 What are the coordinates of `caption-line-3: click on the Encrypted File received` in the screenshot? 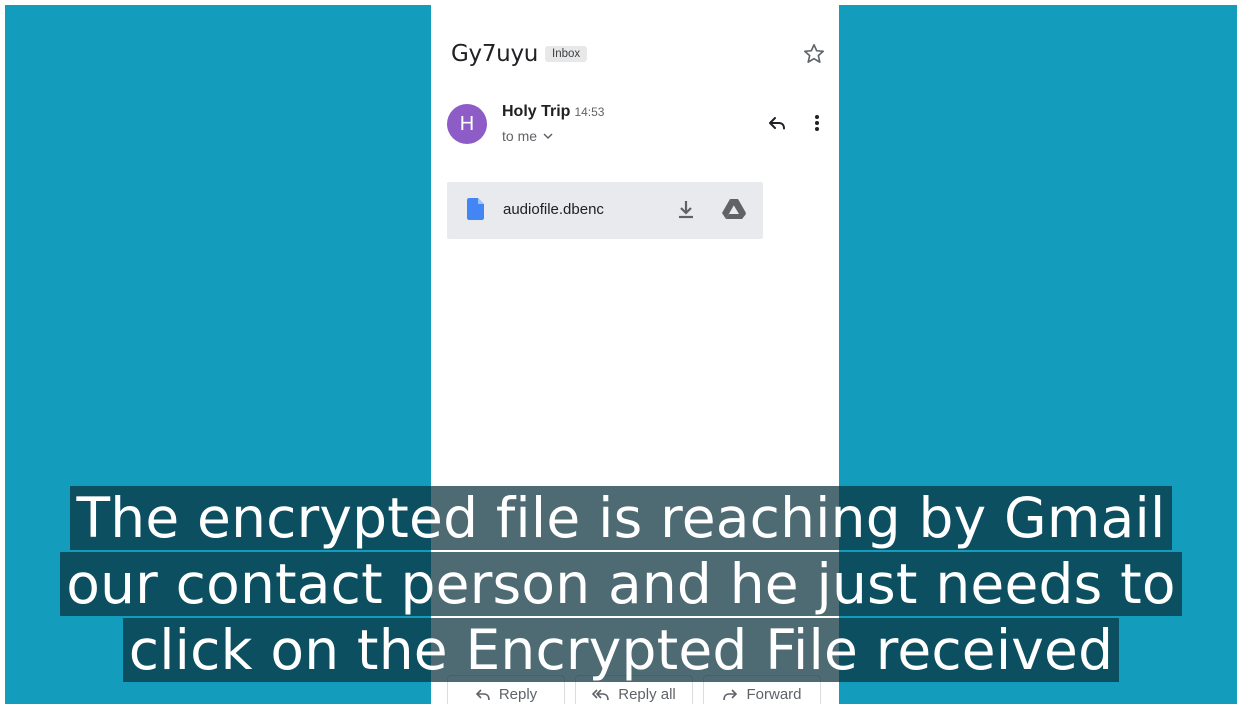 It's located at (621, 650).